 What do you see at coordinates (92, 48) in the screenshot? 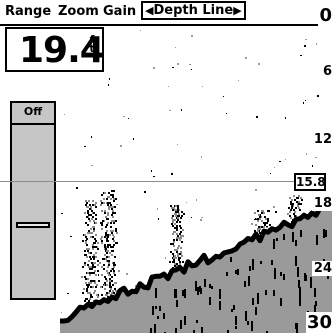
I see `depth-unit-line2: t` at bounding box center [92, 48].